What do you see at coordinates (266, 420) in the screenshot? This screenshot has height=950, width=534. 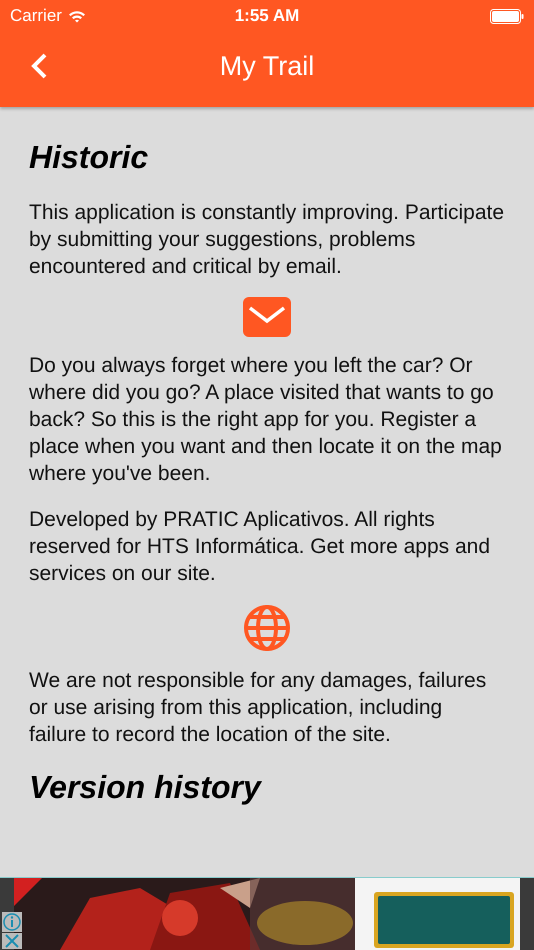 I see `paragraph: Do you always forget where you left the car? Or where did you go? A place visited that wants to go back? So this is the right app for you. Register a place when you want and then locate it on the map where you've been.` at bounding box center [266, 420].